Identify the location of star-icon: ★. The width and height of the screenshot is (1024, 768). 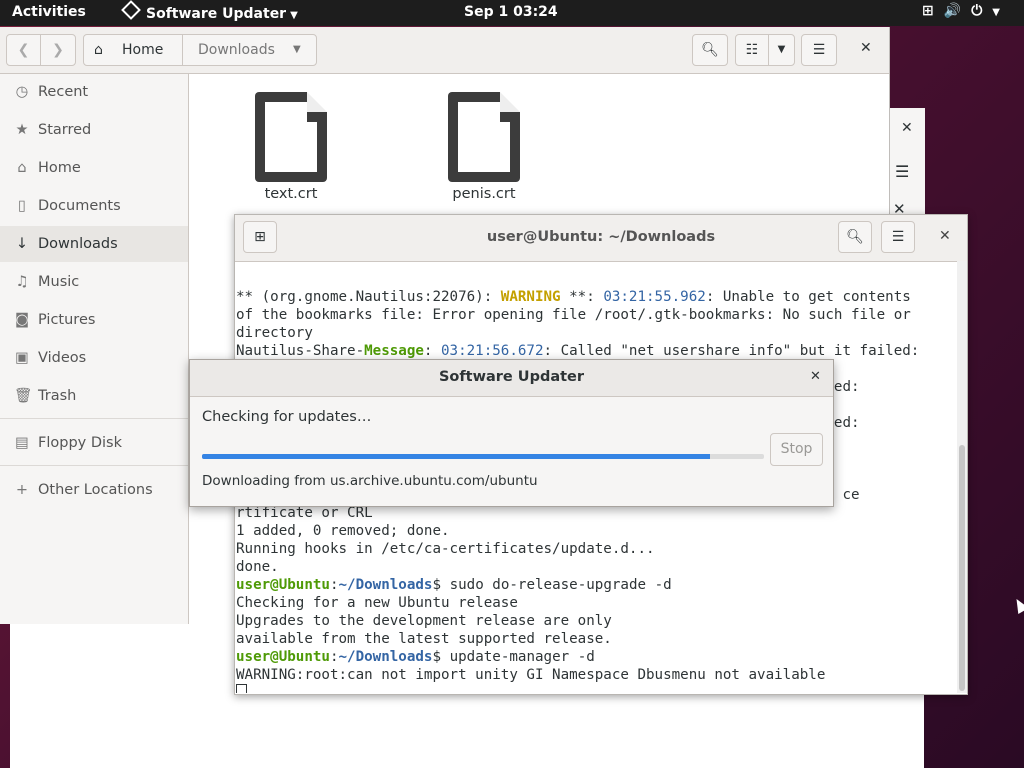
(22, 130).